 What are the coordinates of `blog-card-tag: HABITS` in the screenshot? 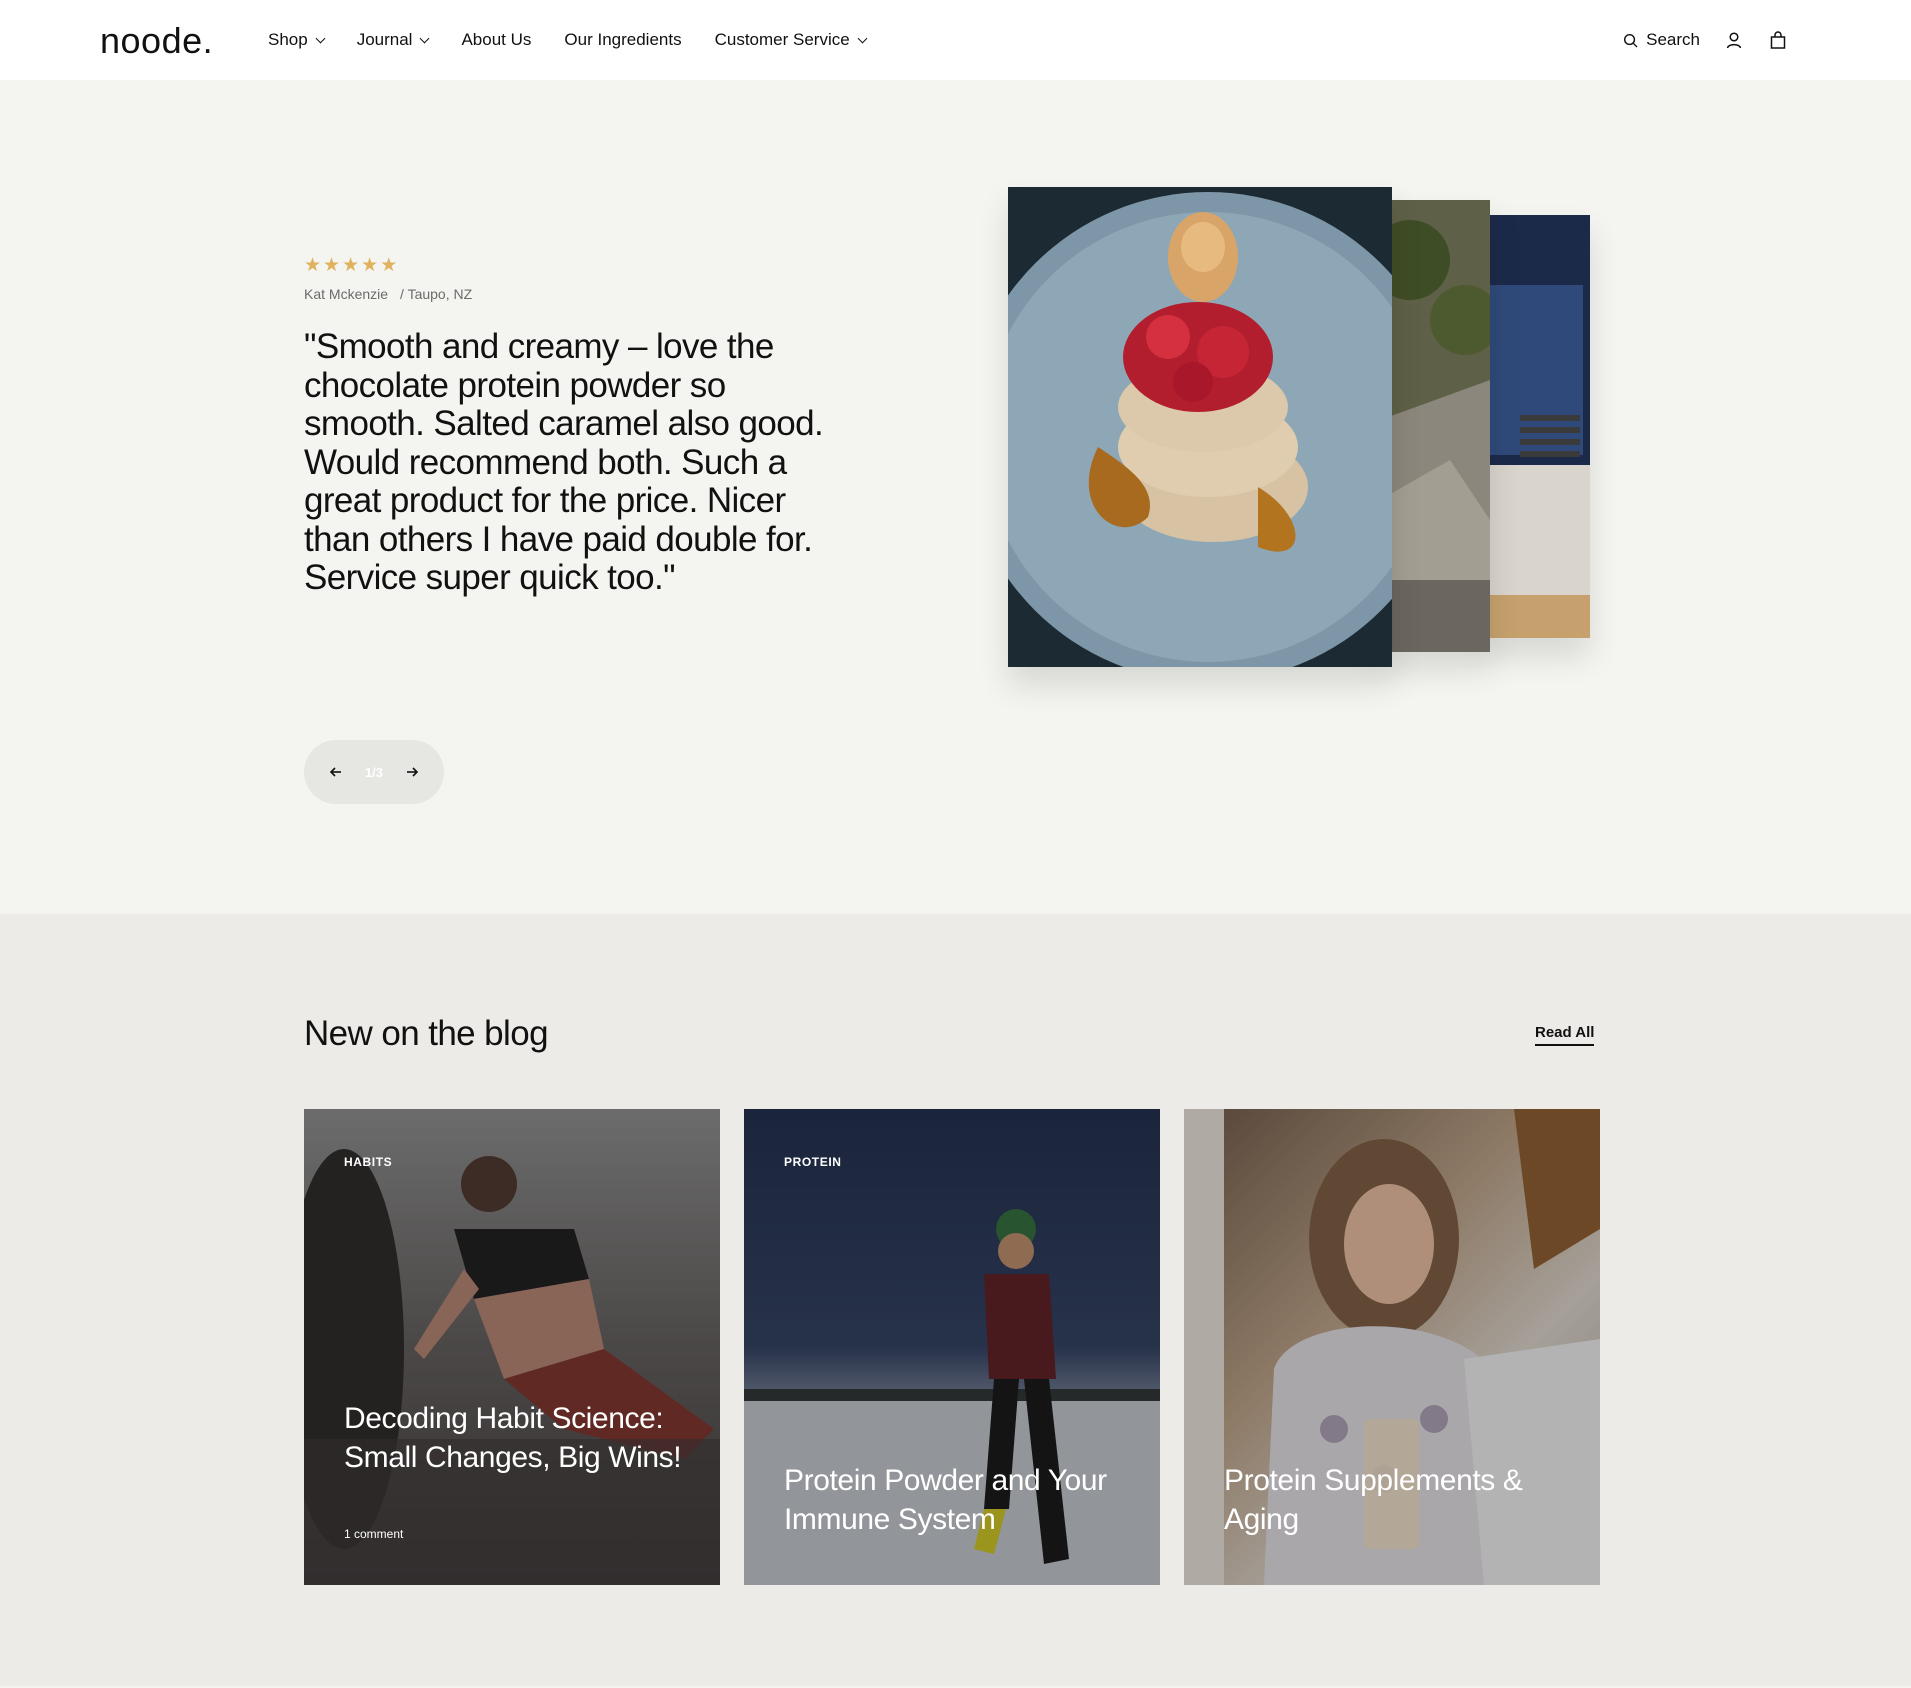 It's located at (368, 1162).